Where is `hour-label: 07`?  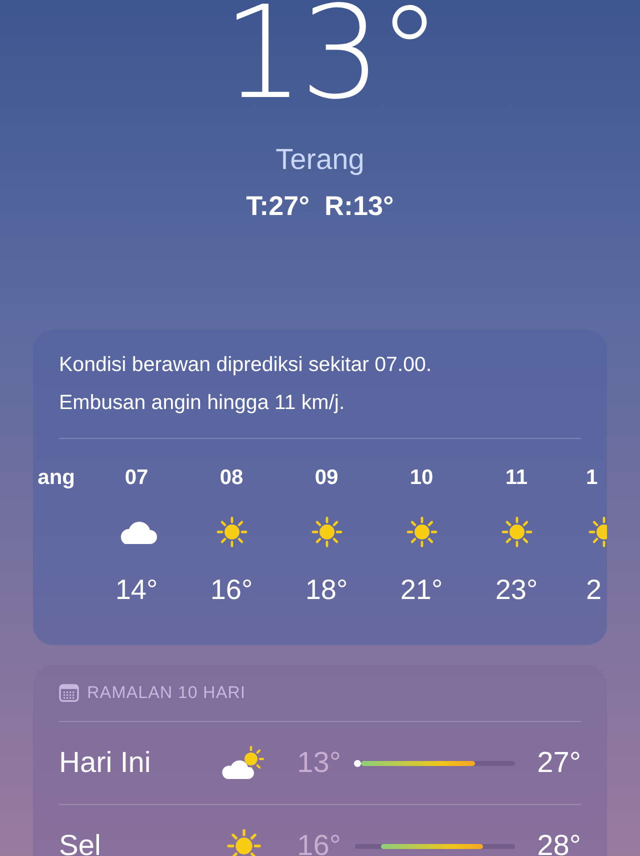
hour-label: 07 is located at coordinates (136, 478).